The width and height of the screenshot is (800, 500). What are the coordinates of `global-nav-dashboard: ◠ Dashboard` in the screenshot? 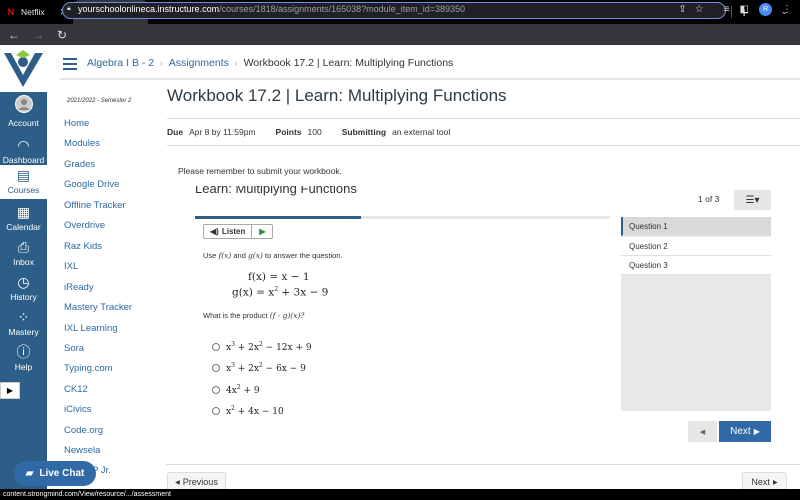 It's located at (23, 152).